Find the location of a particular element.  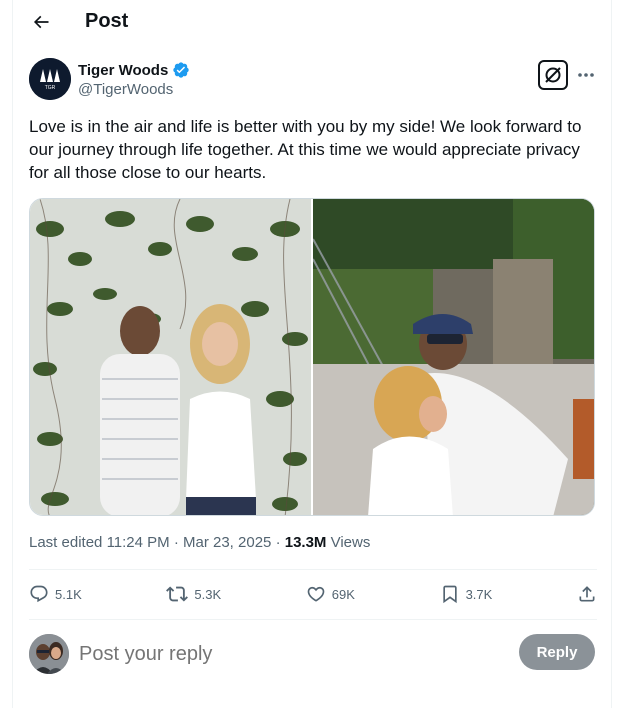

share-icon is located at coordinates (587, 594).